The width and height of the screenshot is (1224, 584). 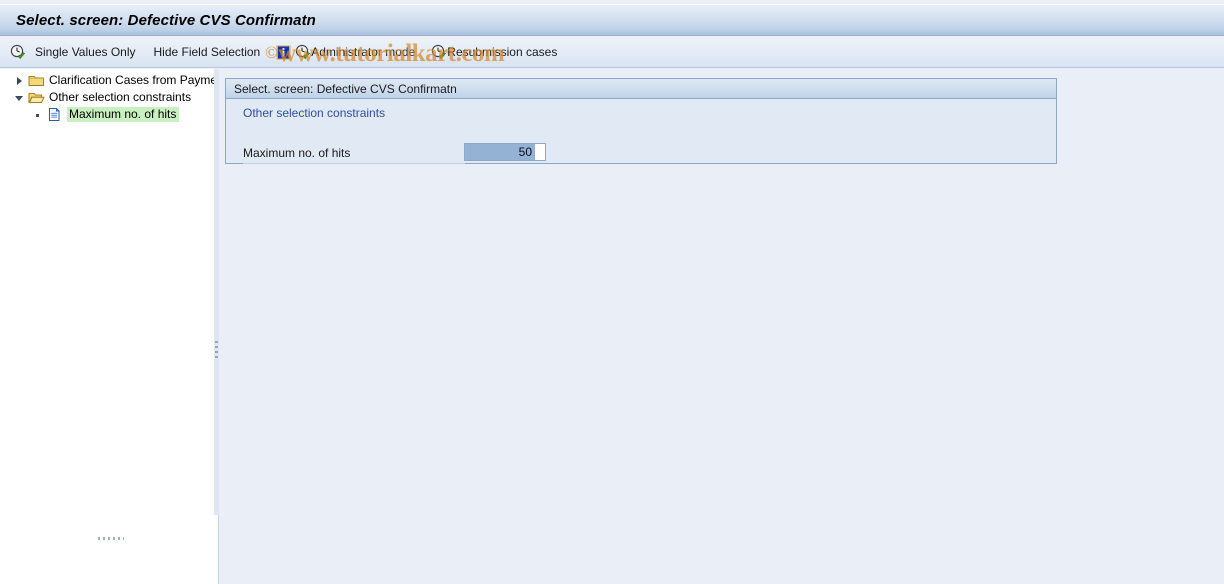 What do you see at coordinates (345, 88) in the screenshot?
I see `panel-header-title: Select. screen: Defective CVS Confirmatn` at bounding box center [345, 88].